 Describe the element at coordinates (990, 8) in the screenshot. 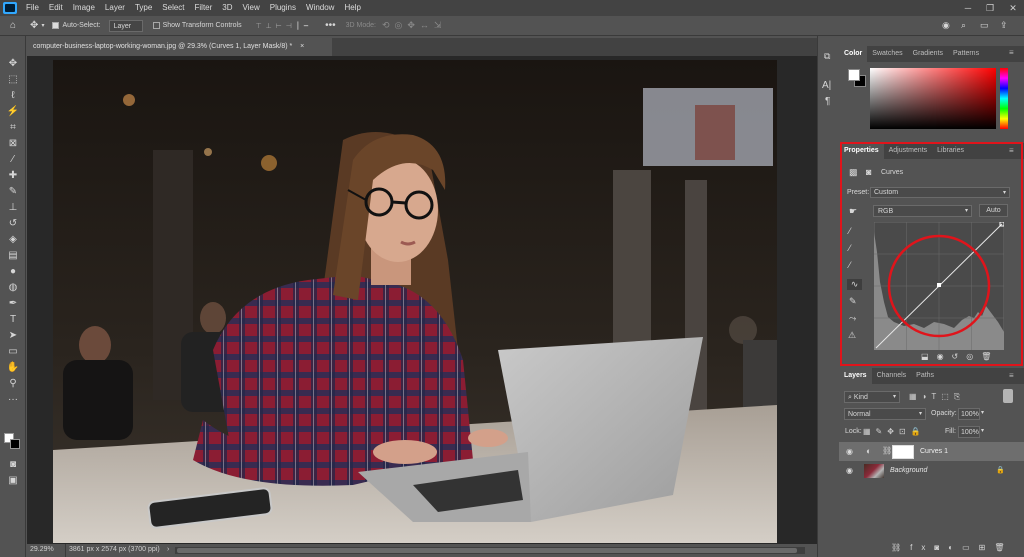

I see `maximize-icon: ❐` at that location.